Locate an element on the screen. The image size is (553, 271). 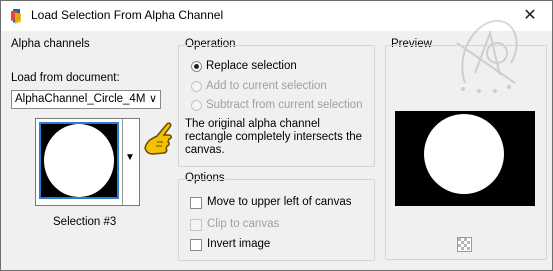
checkbox-move-upper-left-label: Move to upper left of canvas is located at coordinates (279, 202).